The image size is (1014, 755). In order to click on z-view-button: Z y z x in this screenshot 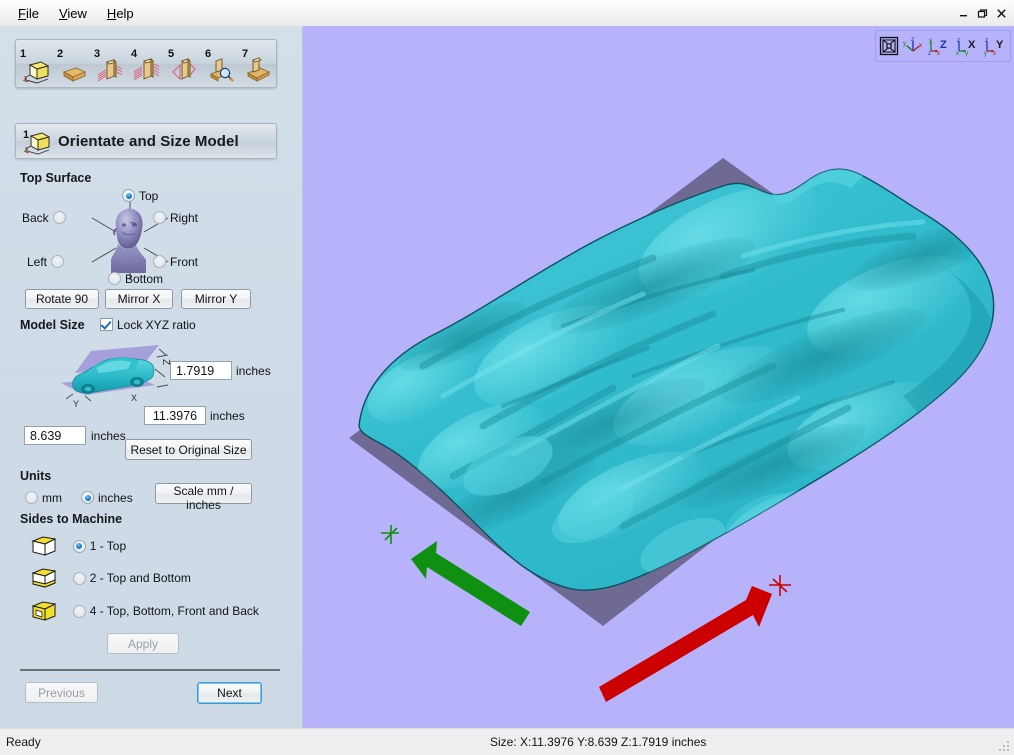, I will do `click(939, 46)`.